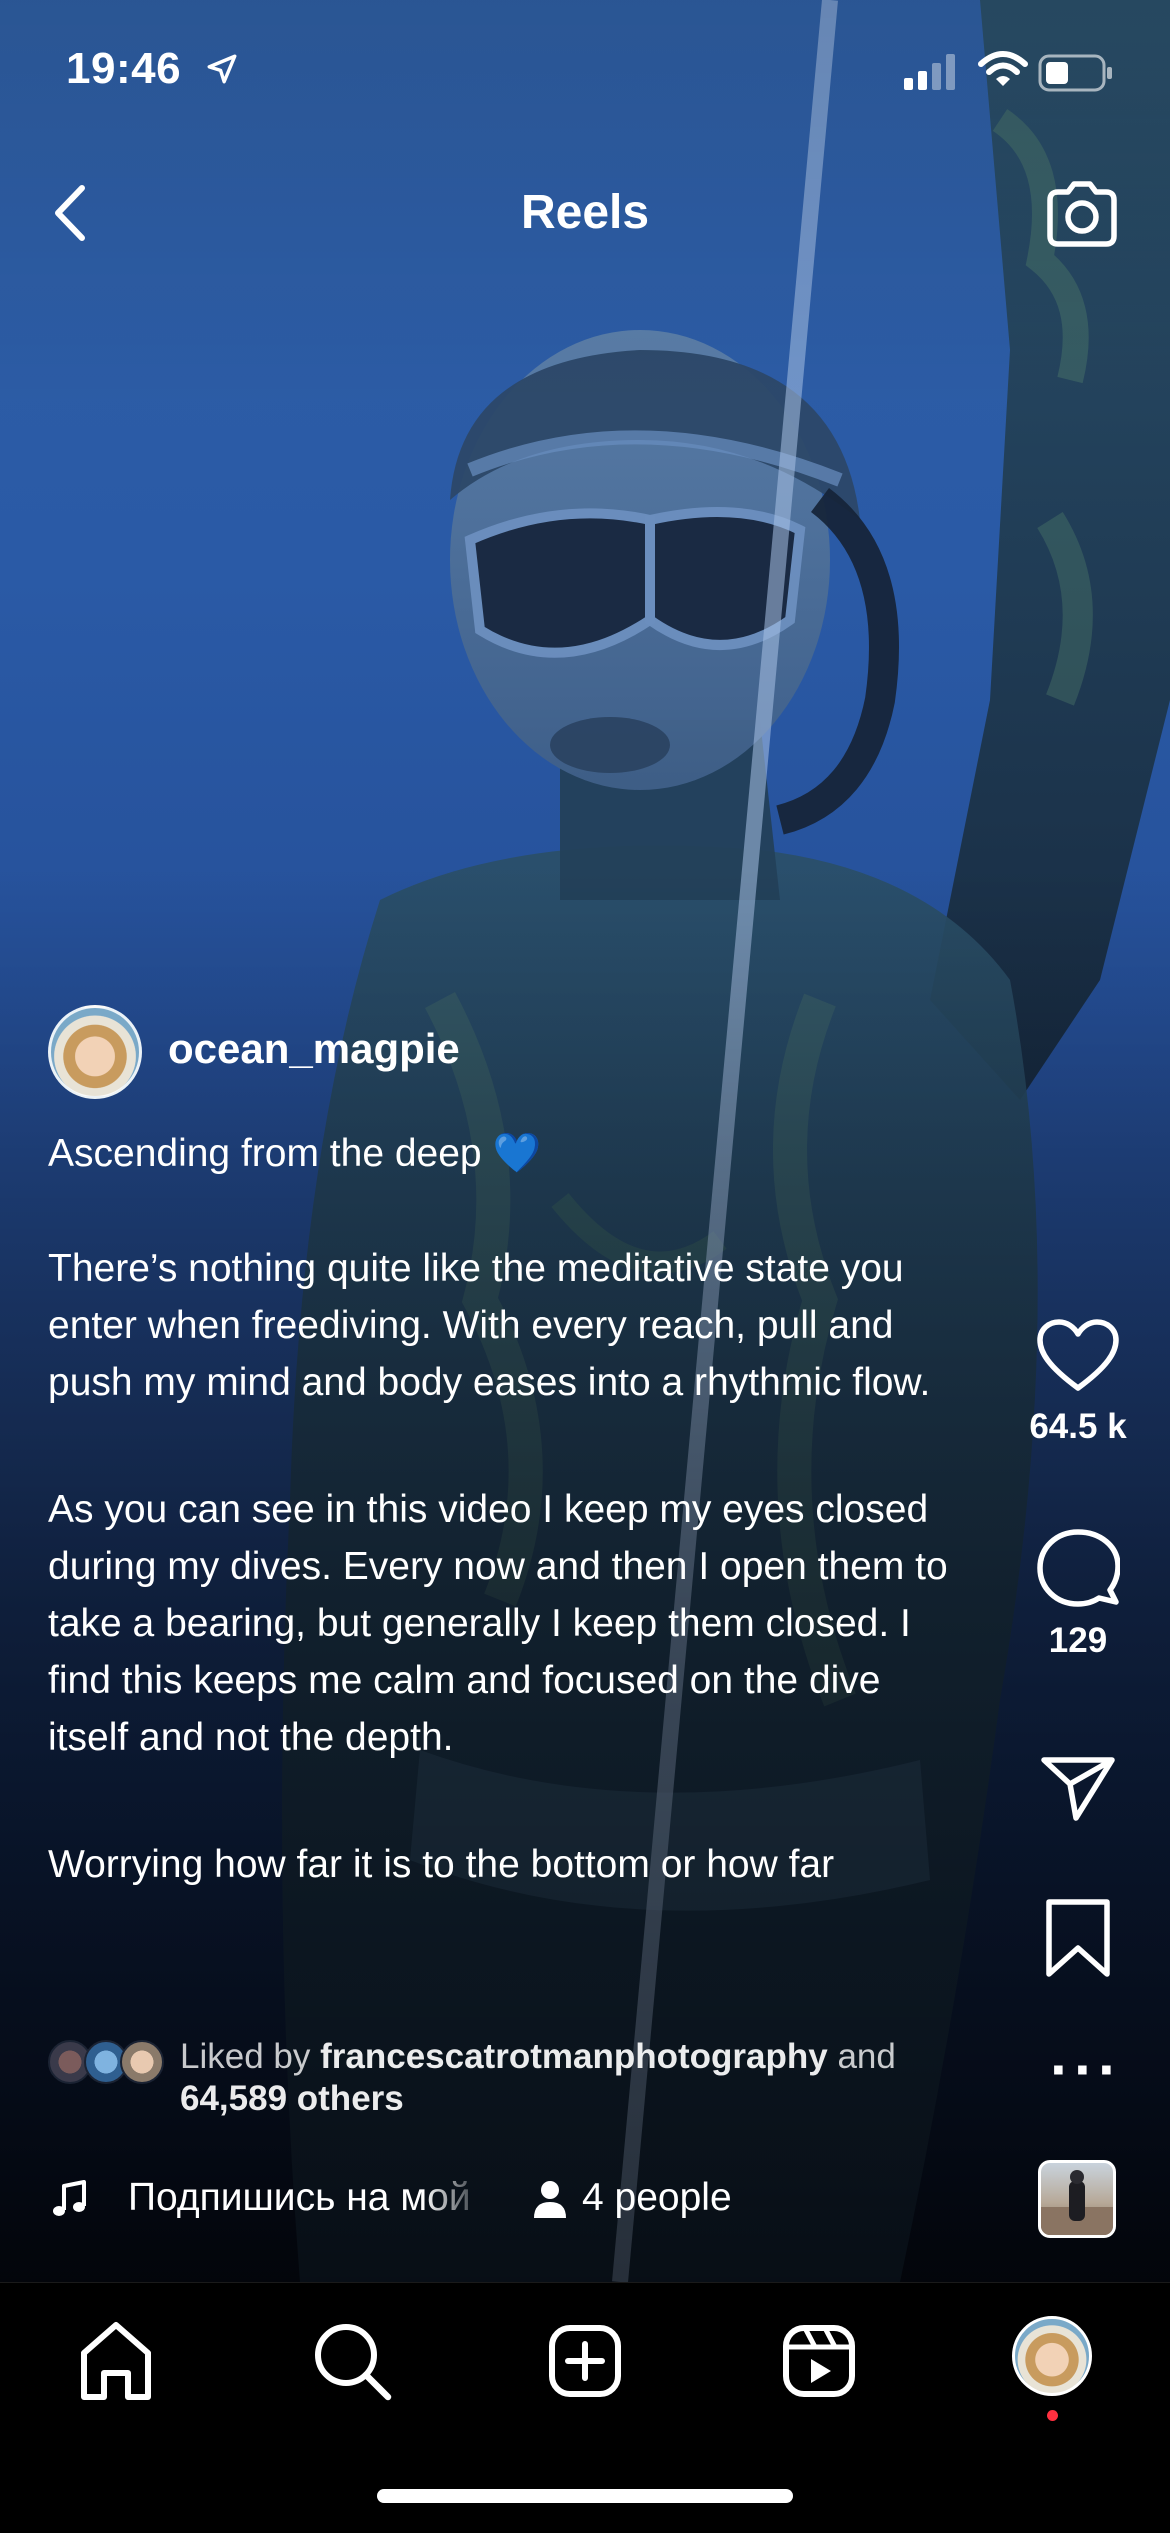 The width and height of the screenshot is (1170, 2533). What do you see at coordinates (1078, 1356) in the screenshot?
I see `heart-icon` at bounding box center [1078, 1356].